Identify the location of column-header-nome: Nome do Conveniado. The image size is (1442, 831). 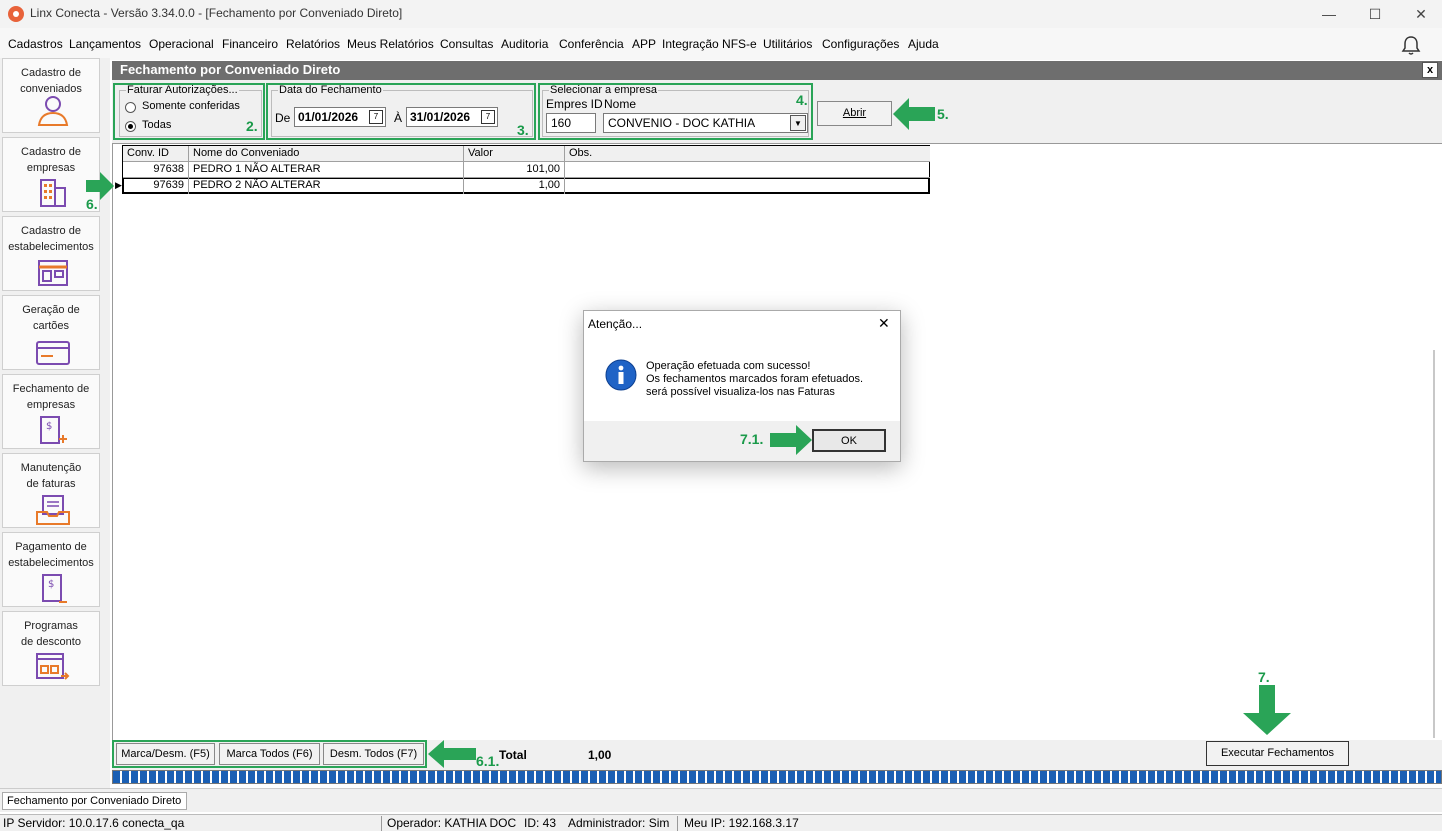
(326, 154).